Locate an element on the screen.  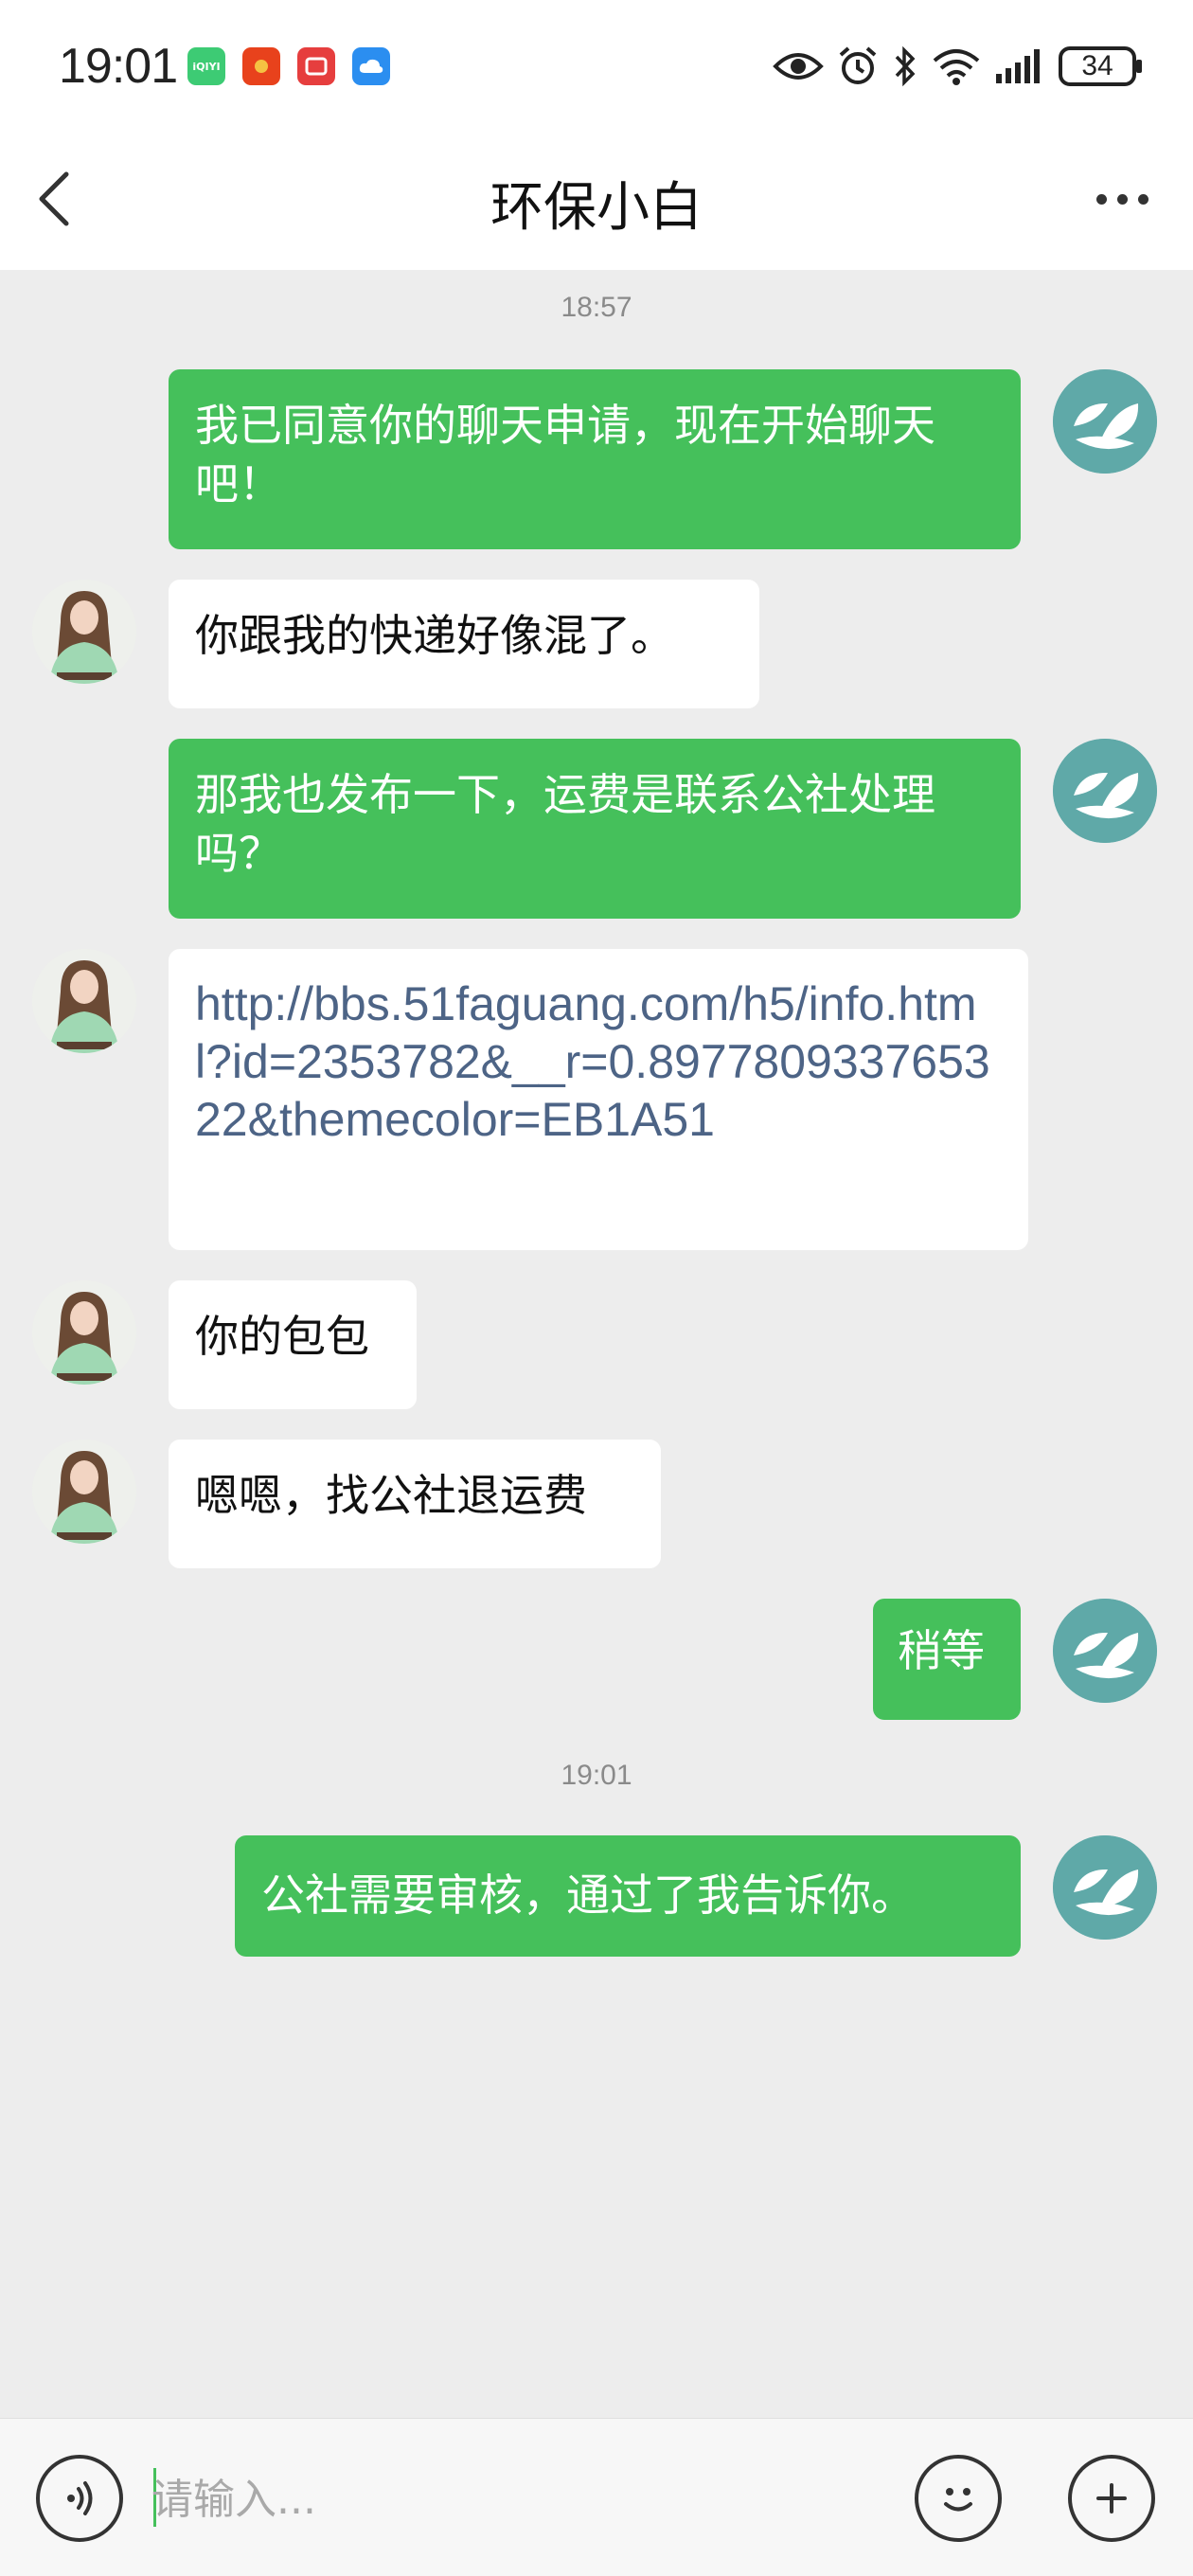
voice-icon is located at coordinates (80, 2498).